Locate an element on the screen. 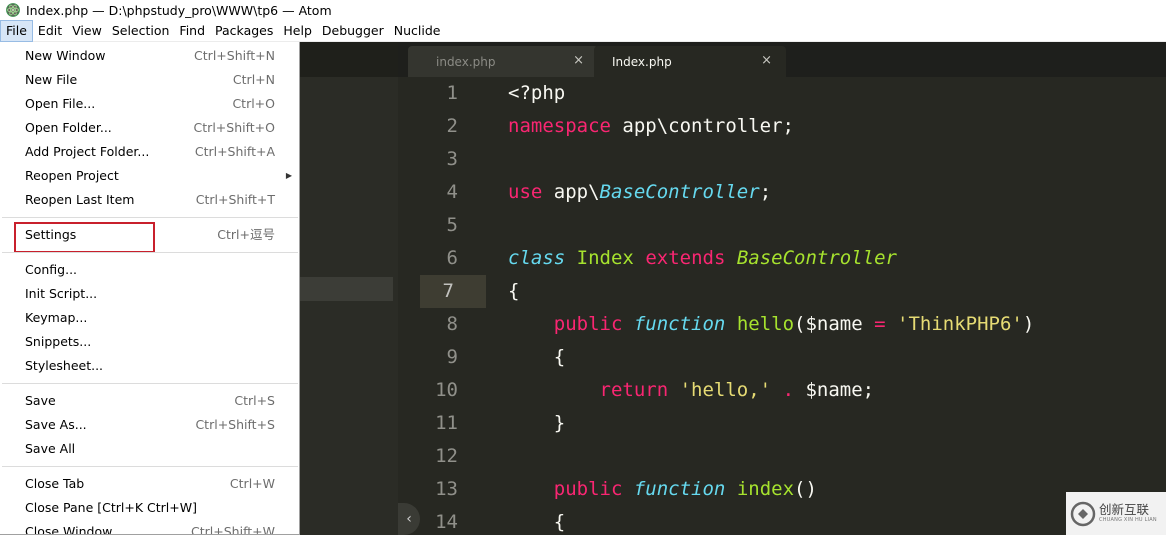 This screenshot has height=535, width=1166. code-token: app\controller; is located at coordinates (702, 126).